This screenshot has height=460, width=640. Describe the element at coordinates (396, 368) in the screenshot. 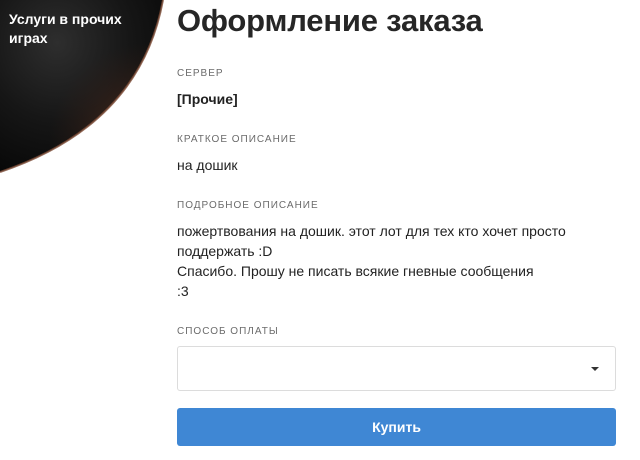

I see `payment-method-select` at that location.